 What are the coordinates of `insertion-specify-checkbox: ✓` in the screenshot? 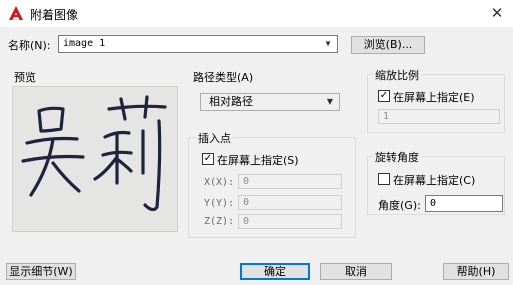 It's located at (208, 159).